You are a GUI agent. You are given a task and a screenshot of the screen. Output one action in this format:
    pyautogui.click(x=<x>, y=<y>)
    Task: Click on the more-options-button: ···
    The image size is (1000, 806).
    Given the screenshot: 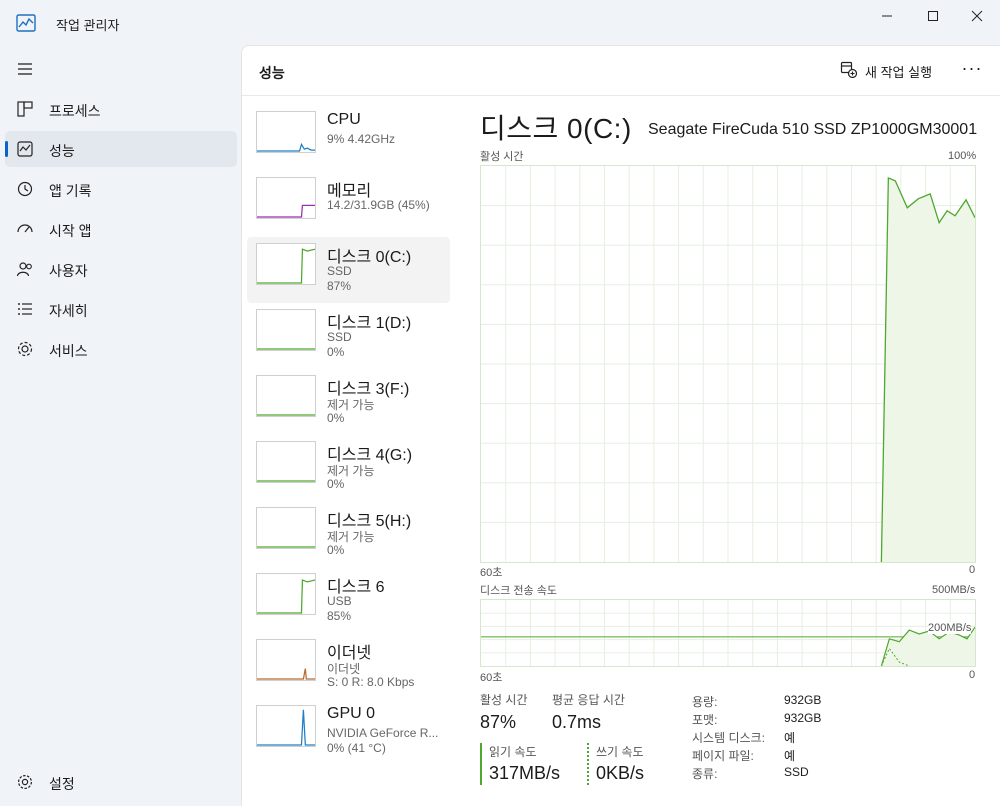 What is the action you would take?
    pyautogui.click(x=972, y=70)
    